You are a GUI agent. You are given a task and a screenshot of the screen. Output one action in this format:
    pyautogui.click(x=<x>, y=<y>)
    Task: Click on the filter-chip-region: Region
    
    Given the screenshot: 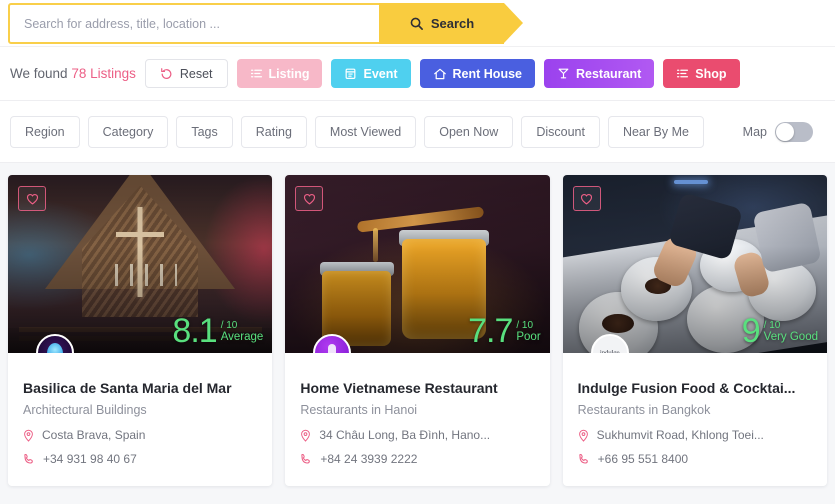 What is the action you would take?
    pyautogui.click(x=45, y=131)
    